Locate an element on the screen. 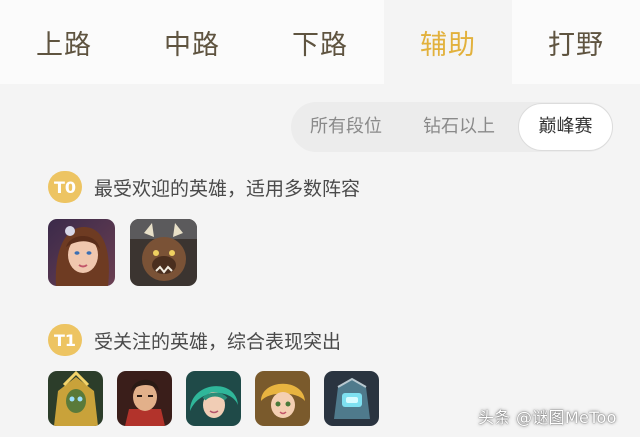 The image size is (640, 437). tab-support: 辅助 is located at coordinates (448, 42).